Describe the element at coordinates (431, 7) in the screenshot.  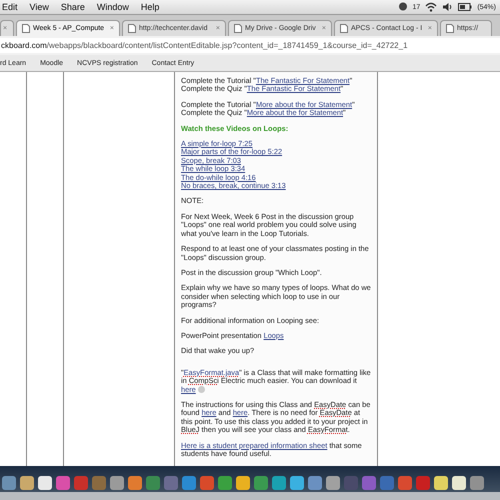
I see `wifi-icon` at that location.